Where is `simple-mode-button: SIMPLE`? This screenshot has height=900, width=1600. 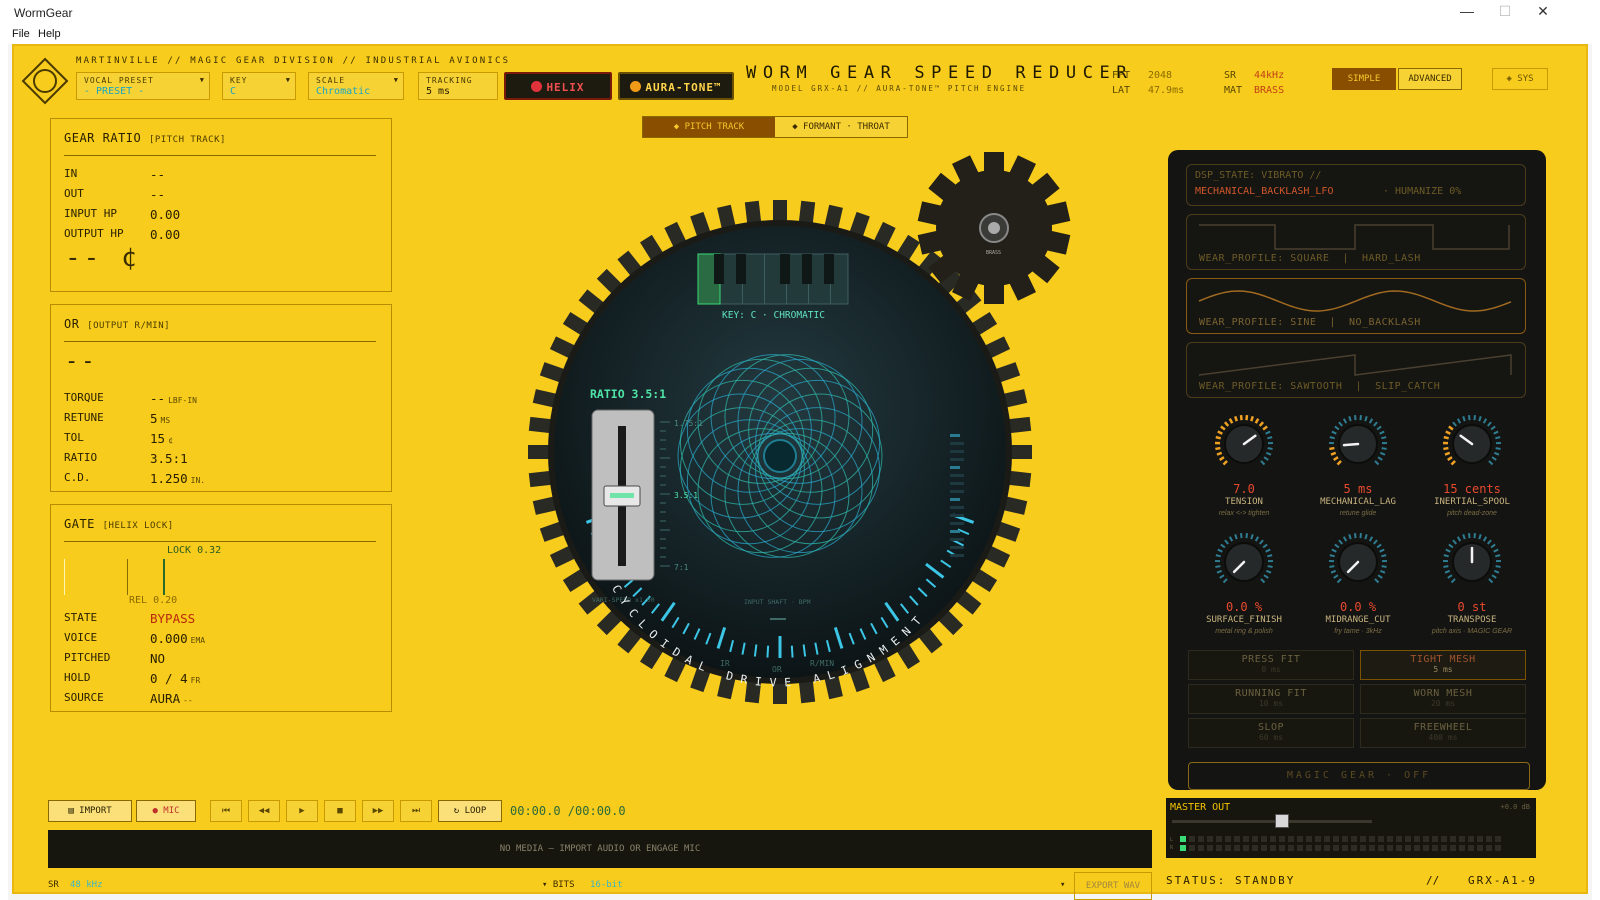
simple-mode-button: SIMPLE is located at coordinates (1364, 79).